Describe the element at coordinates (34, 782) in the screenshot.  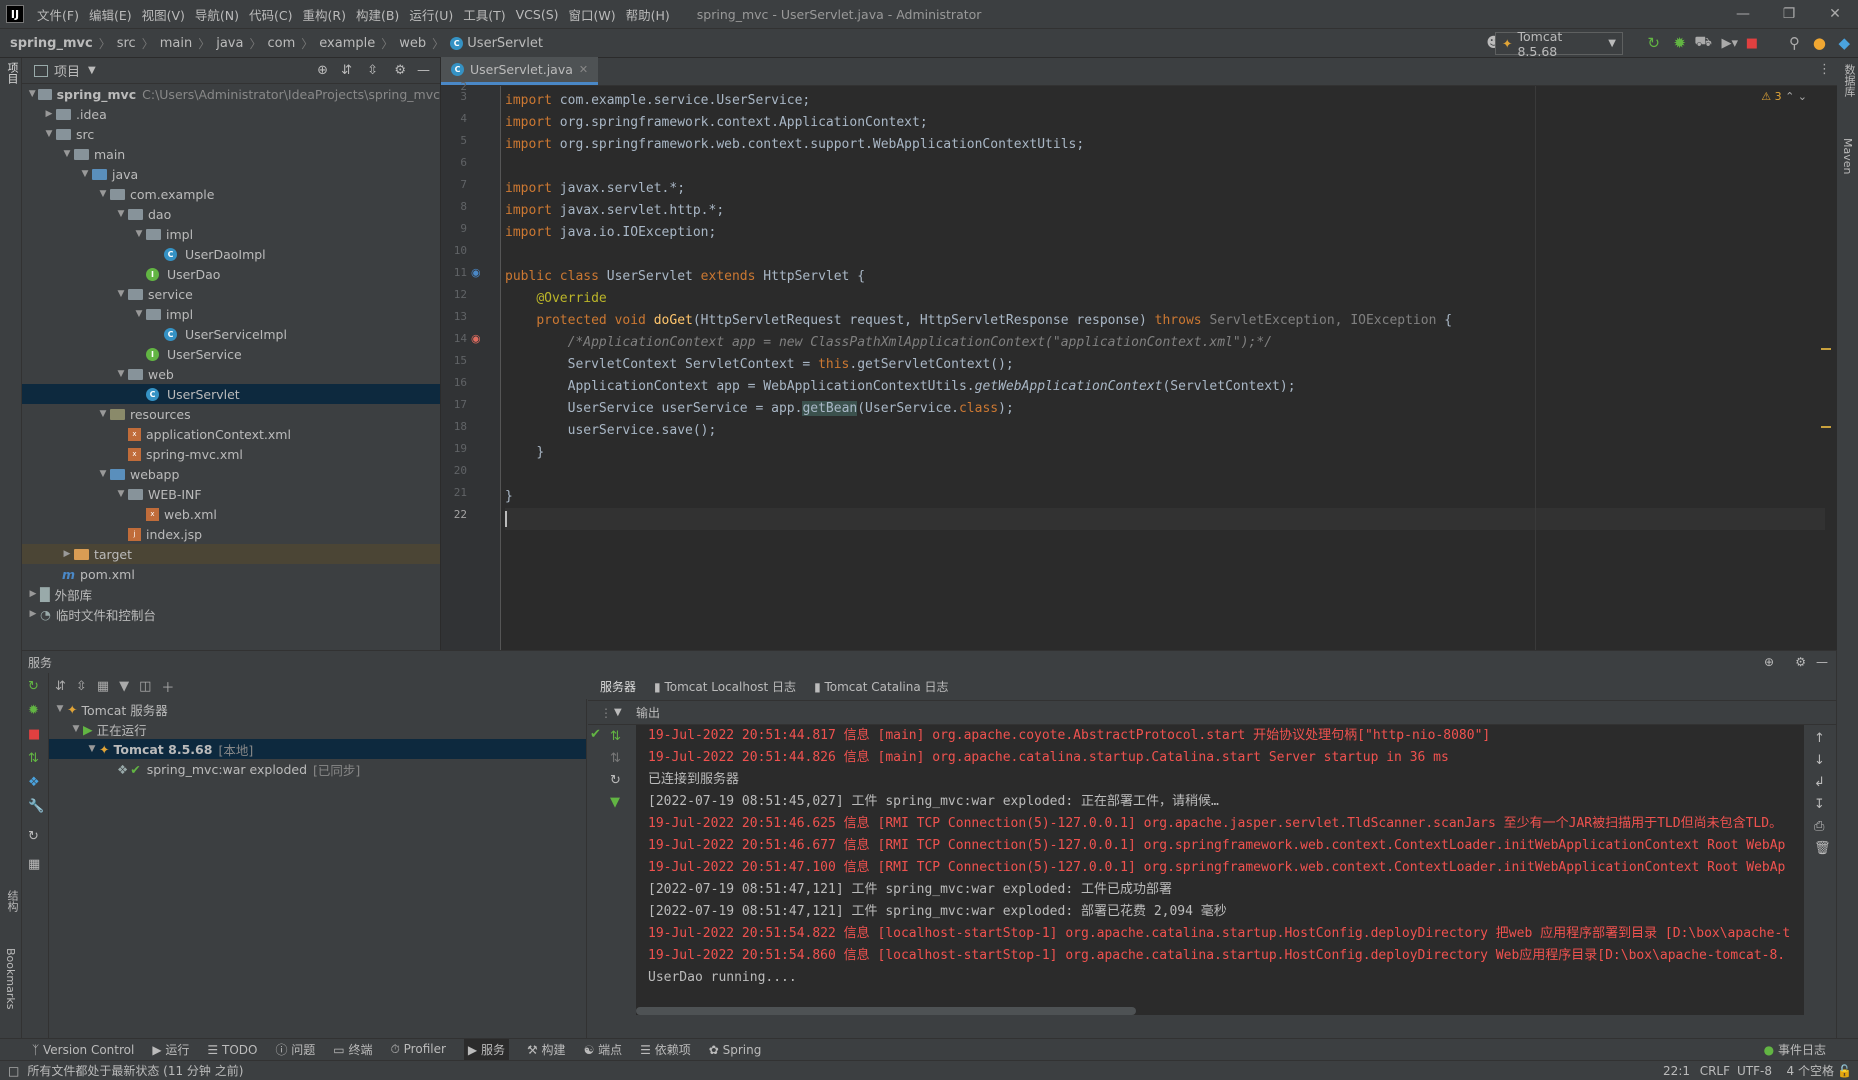
I see `deploy-all-icon: ❖` at that location.